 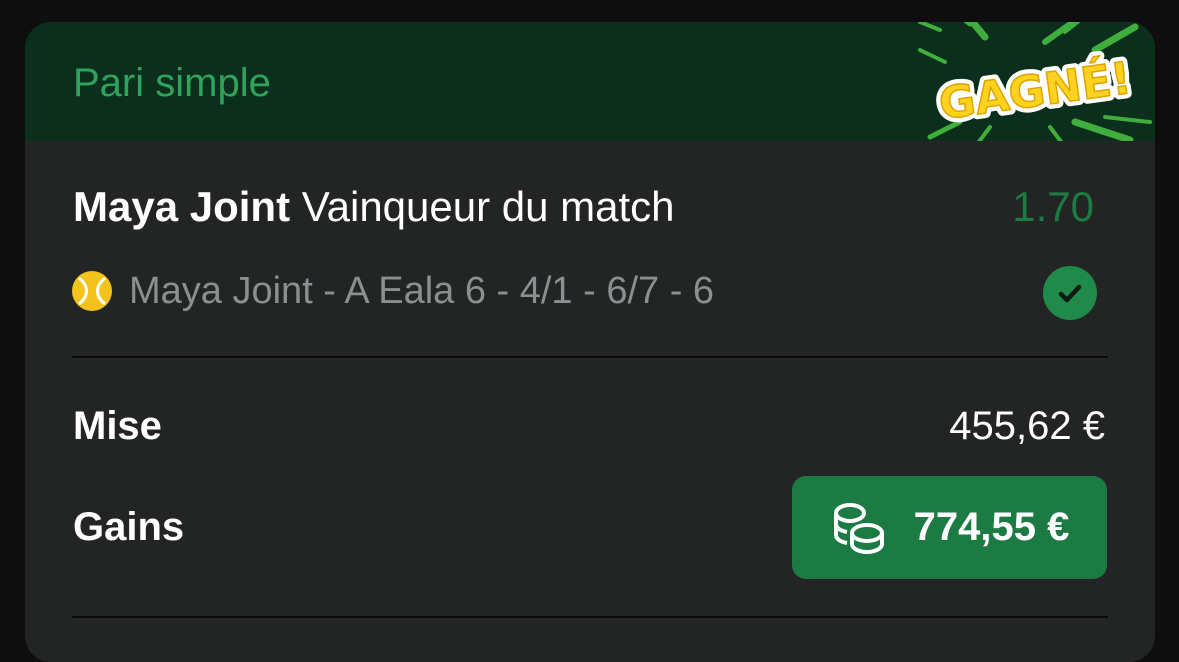 What do you see at coordinates (488, 206) in the screenshot?
I see `selection-market: Vainqueur du match` at bounding box center [488, 206].